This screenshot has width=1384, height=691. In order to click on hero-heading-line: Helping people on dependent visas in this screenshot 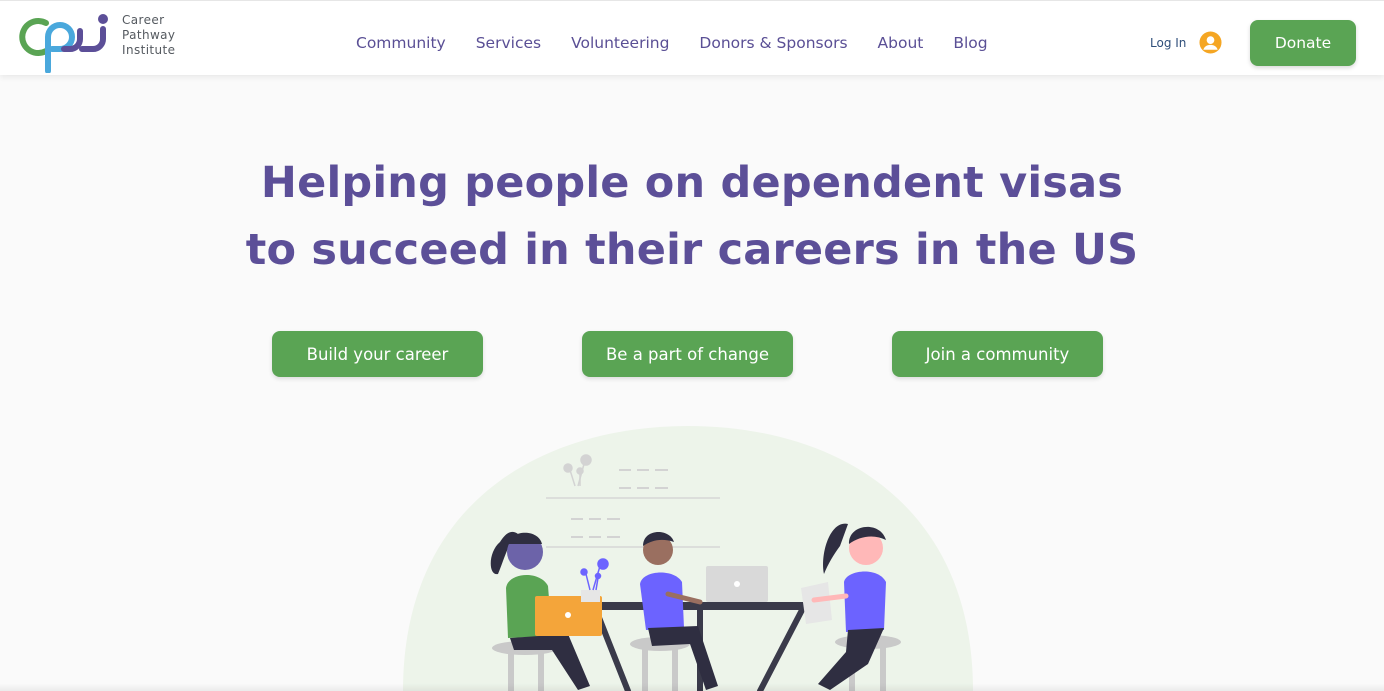, I will do `click(692, 183)`.